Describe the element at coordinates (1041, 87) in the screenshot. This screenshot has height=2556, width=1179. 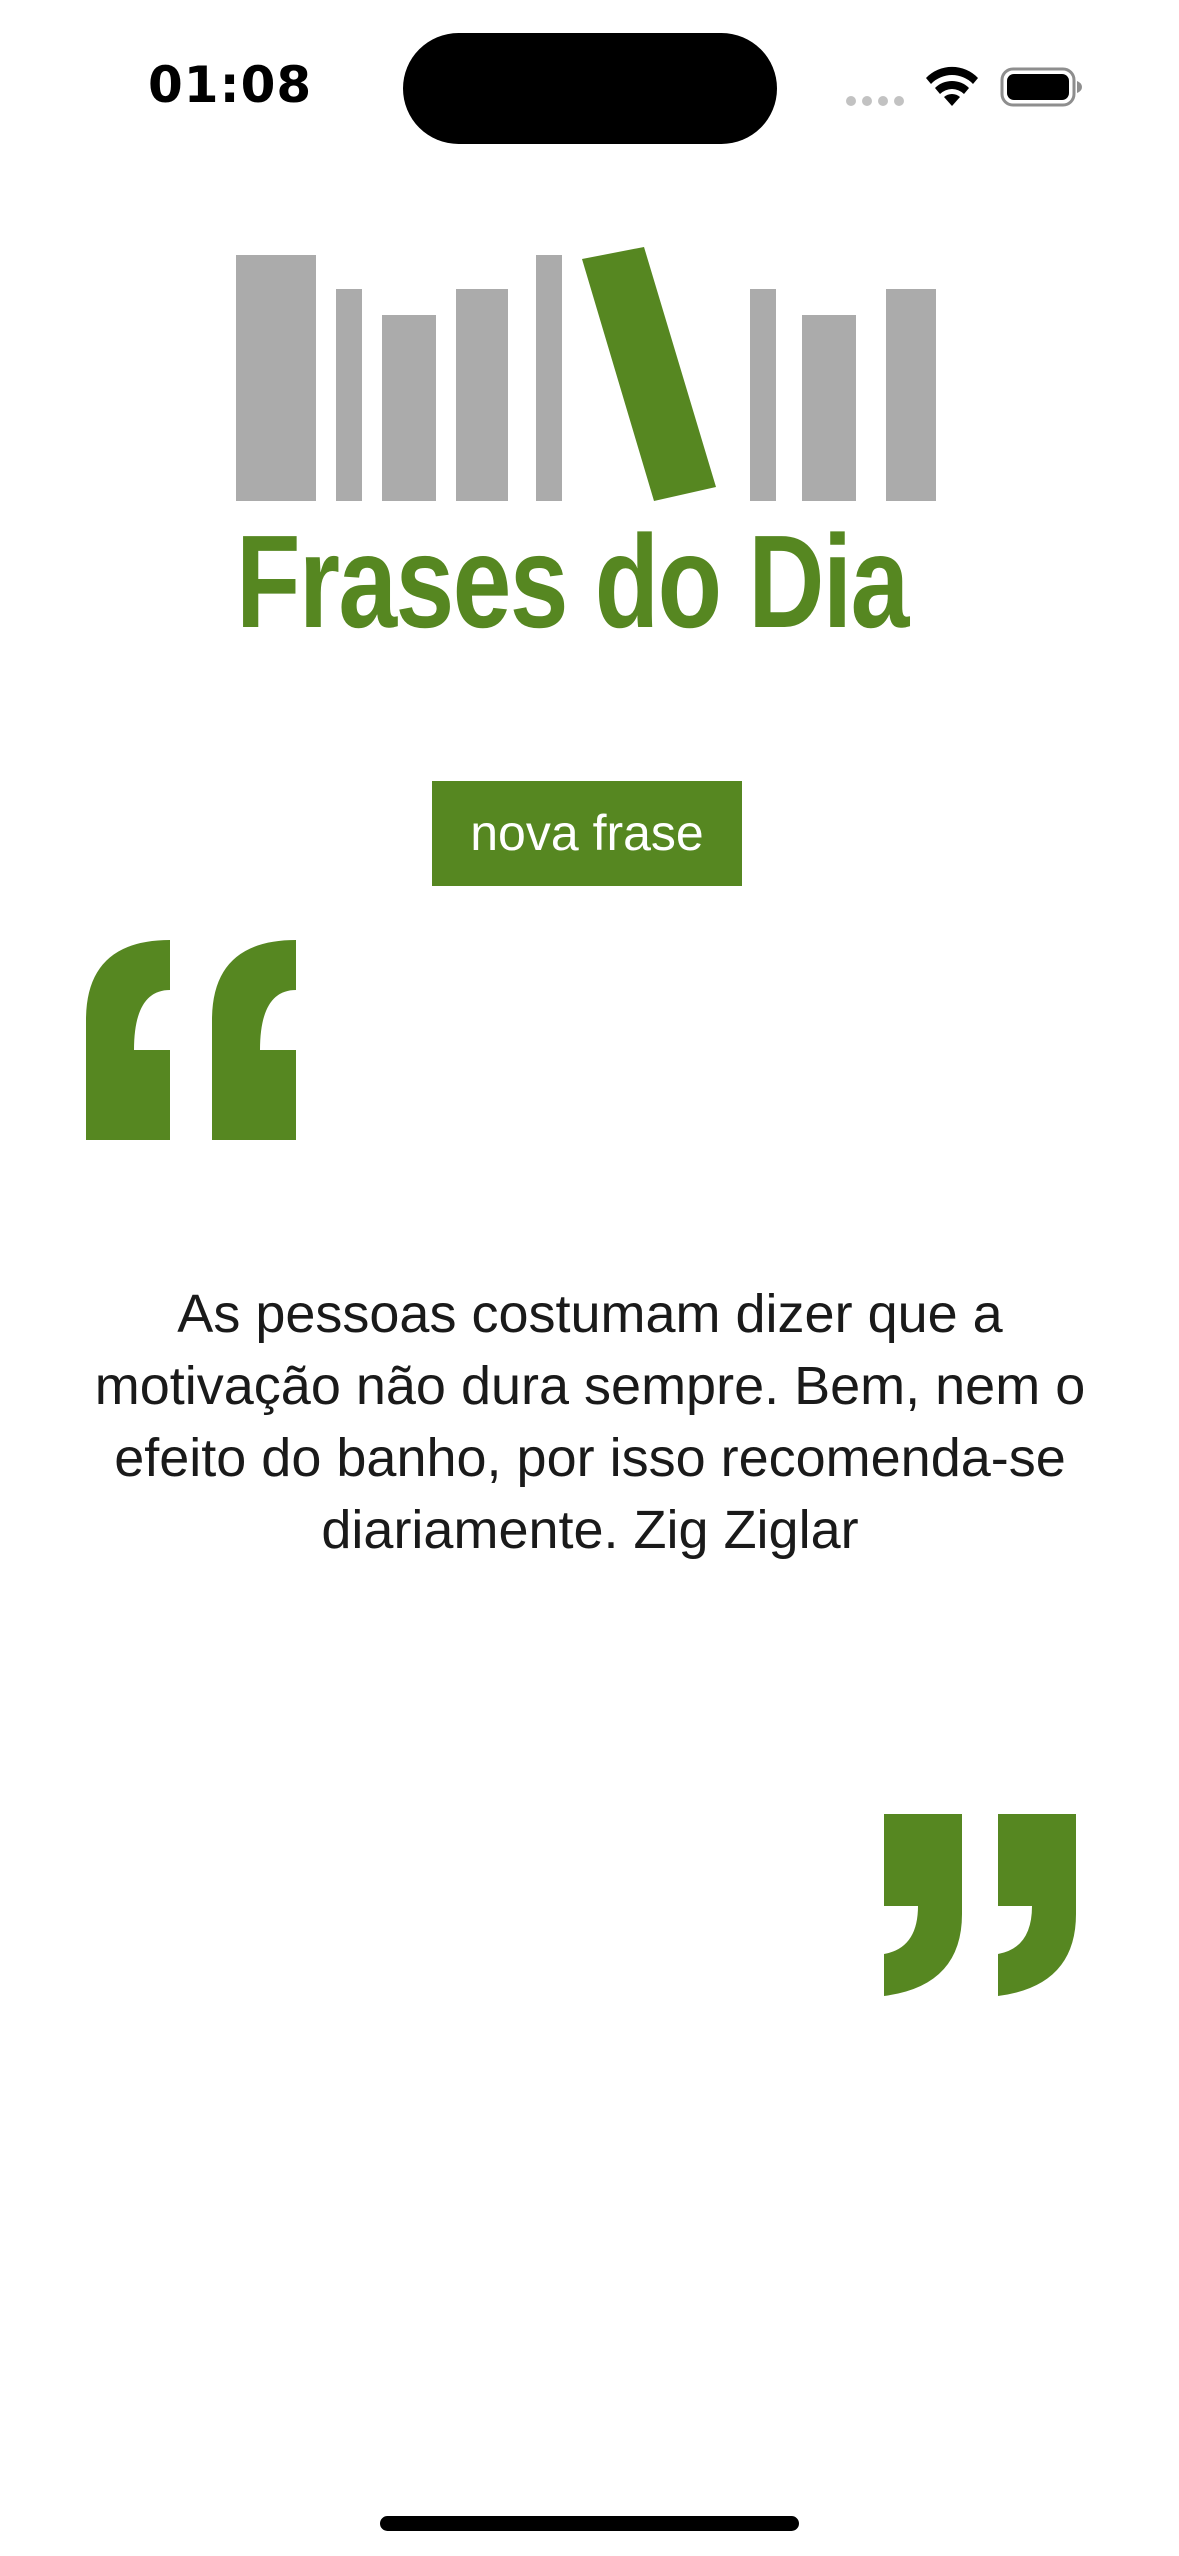
I see `battery-icon` at that location.